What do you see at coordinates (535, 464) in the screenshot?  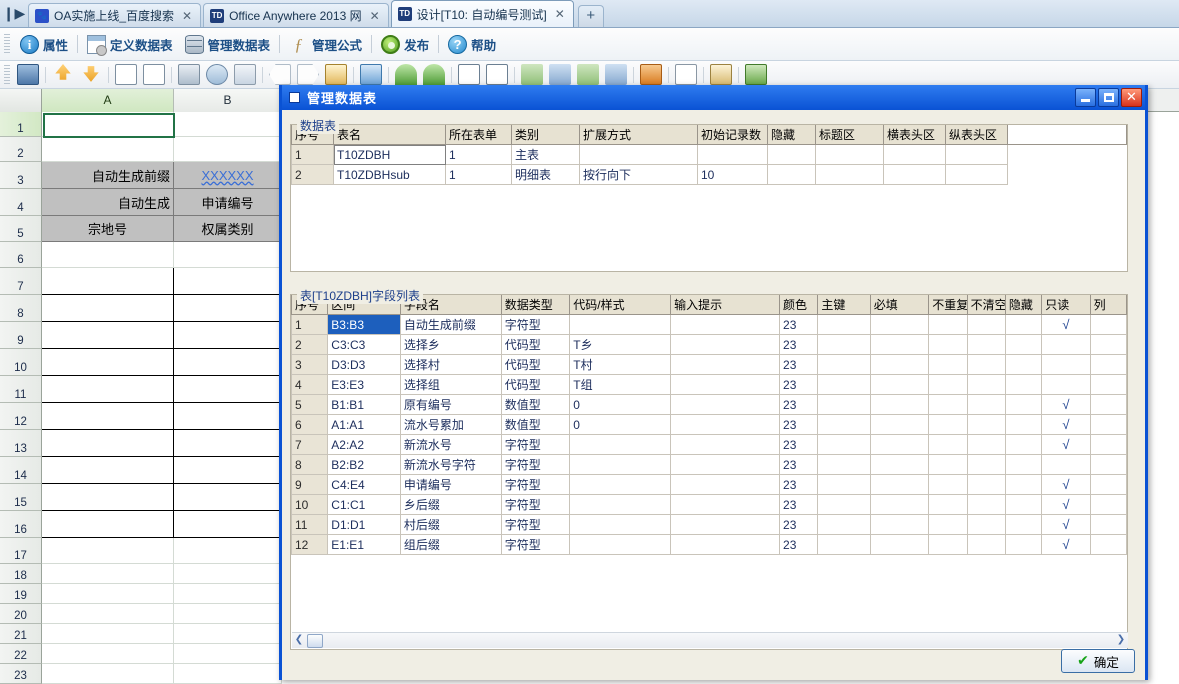 I see `cell-数据类型-8: 字符型` at bounding box center [535, 464].